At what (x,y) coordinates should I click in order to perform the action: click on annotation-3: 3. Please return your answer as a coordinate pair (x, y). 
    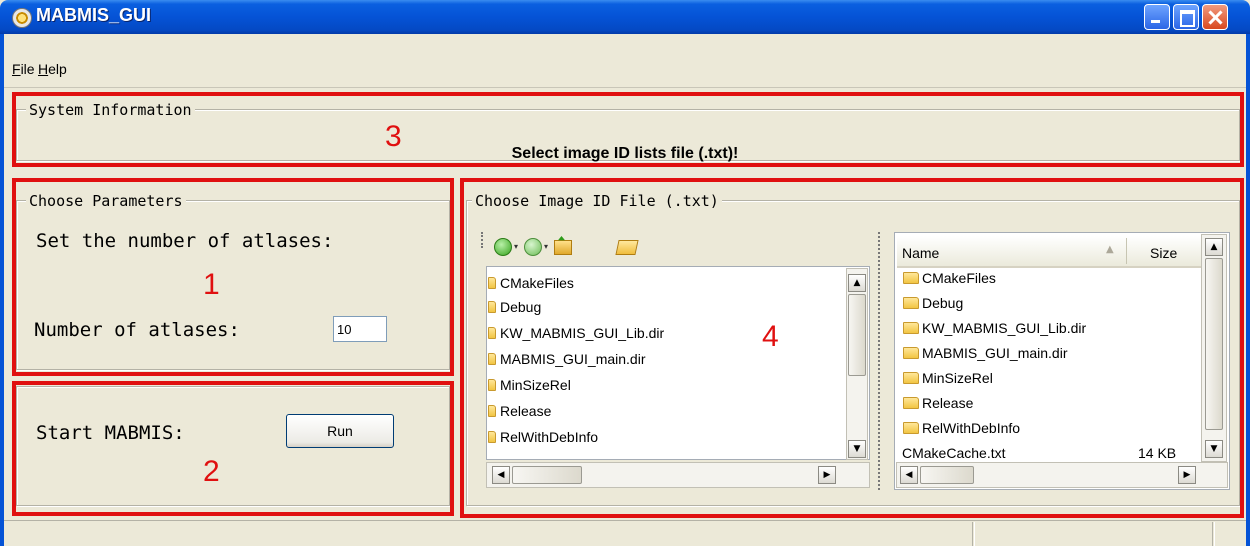
    Looking at the image, I should click on (393, 136).